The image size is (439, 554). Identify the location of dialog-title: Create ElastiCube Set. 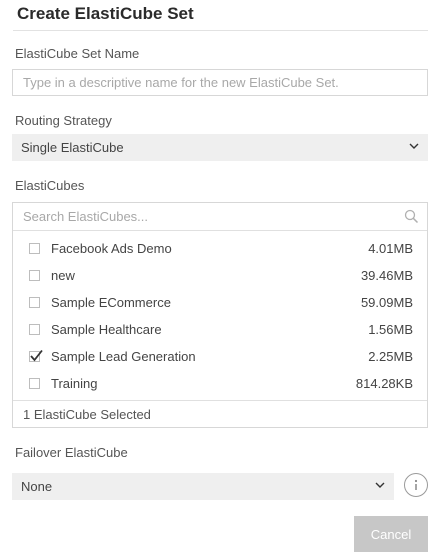
(105, 13).